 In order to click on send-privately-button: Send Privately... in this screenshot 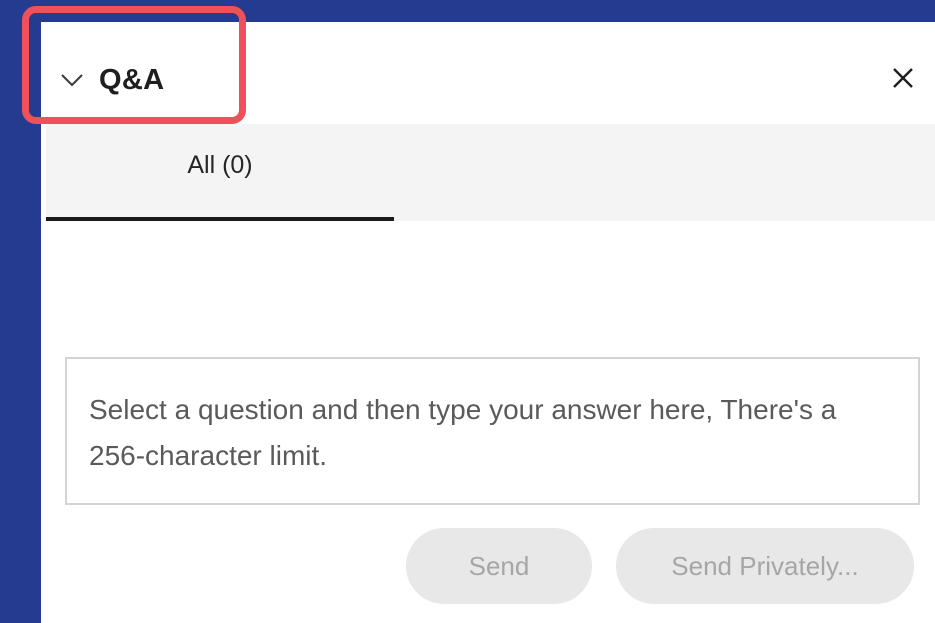, I will do `click(765, 566)`.